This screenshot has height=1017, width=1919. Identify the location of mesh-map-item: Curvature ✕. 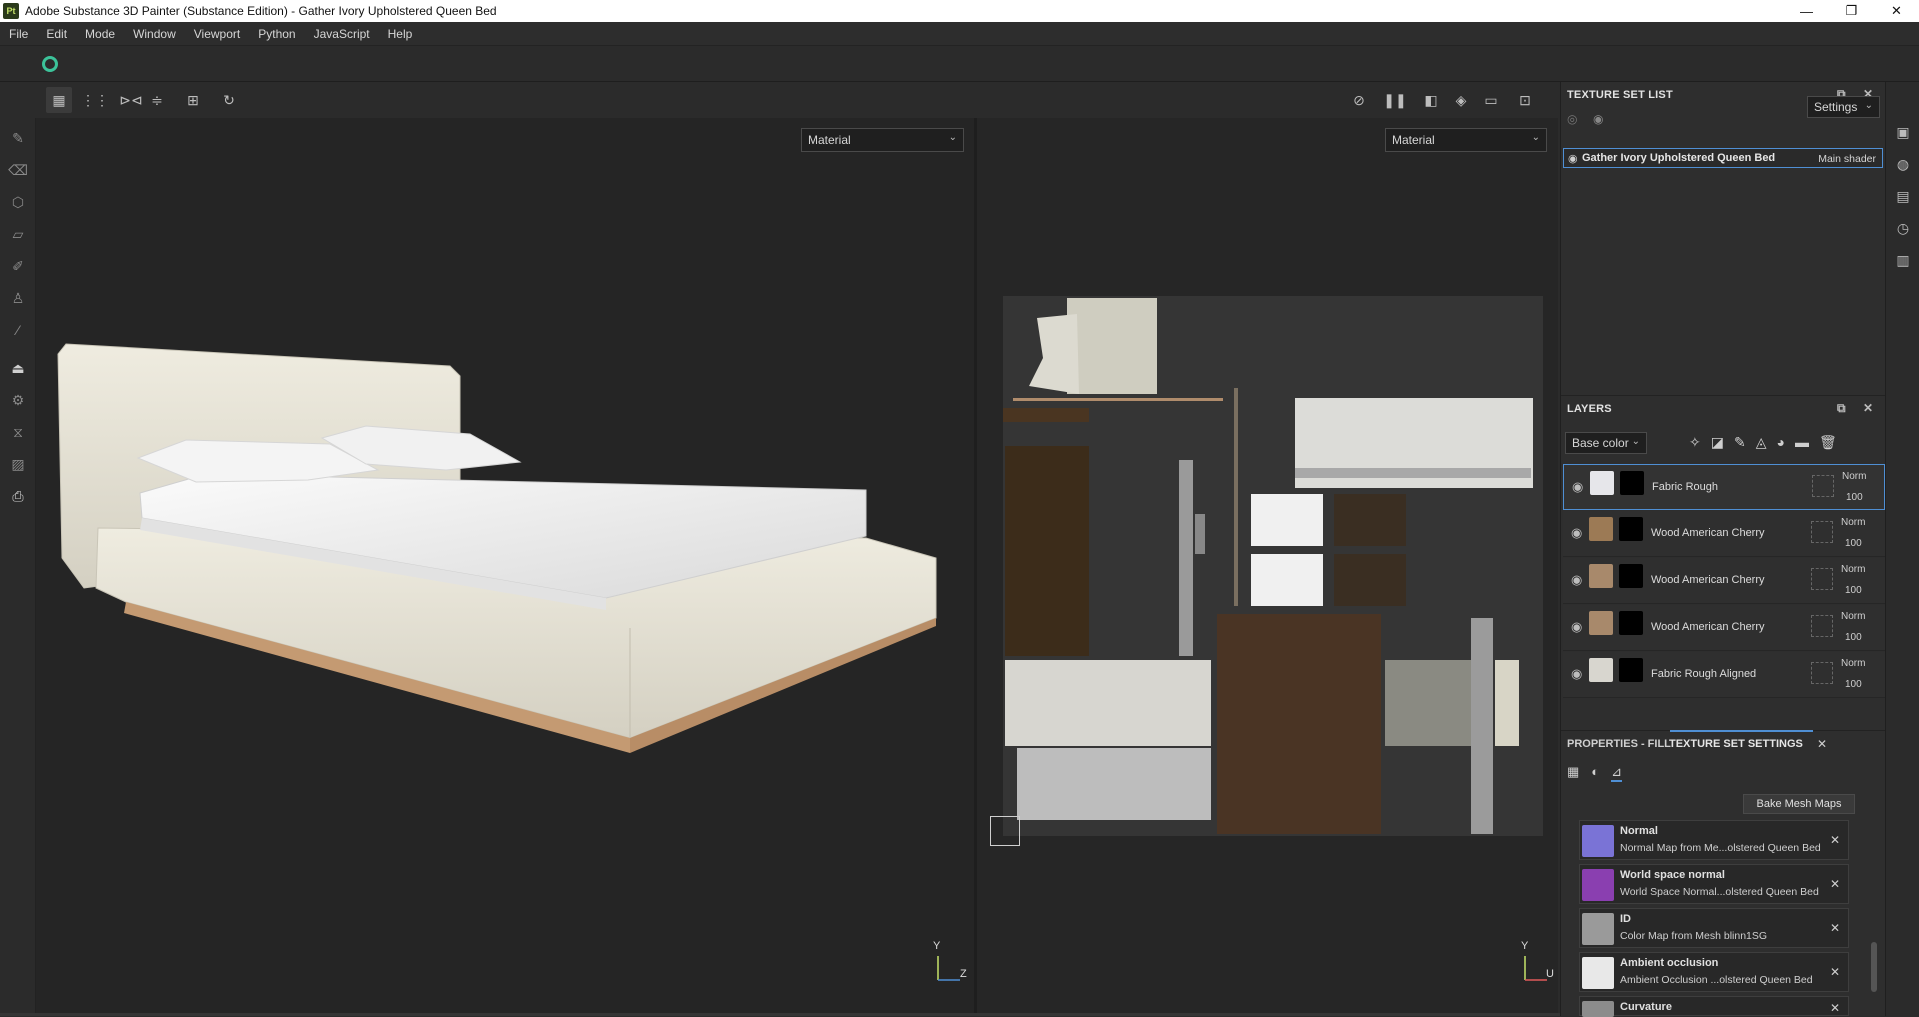
(1714, 1006).